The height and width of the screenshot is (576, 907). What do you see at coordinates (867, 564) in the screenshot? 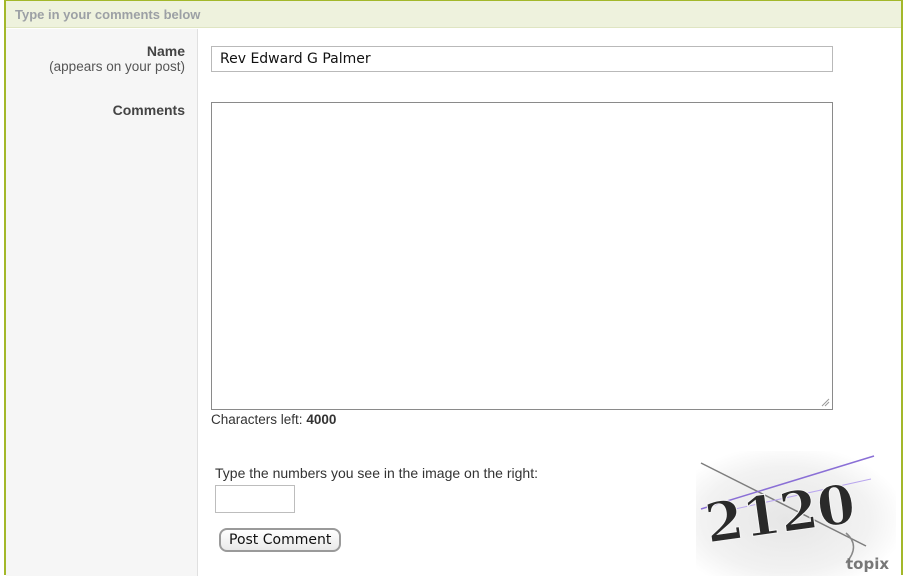
I see `topix-logo: topix` at bounding box center [867, 564].